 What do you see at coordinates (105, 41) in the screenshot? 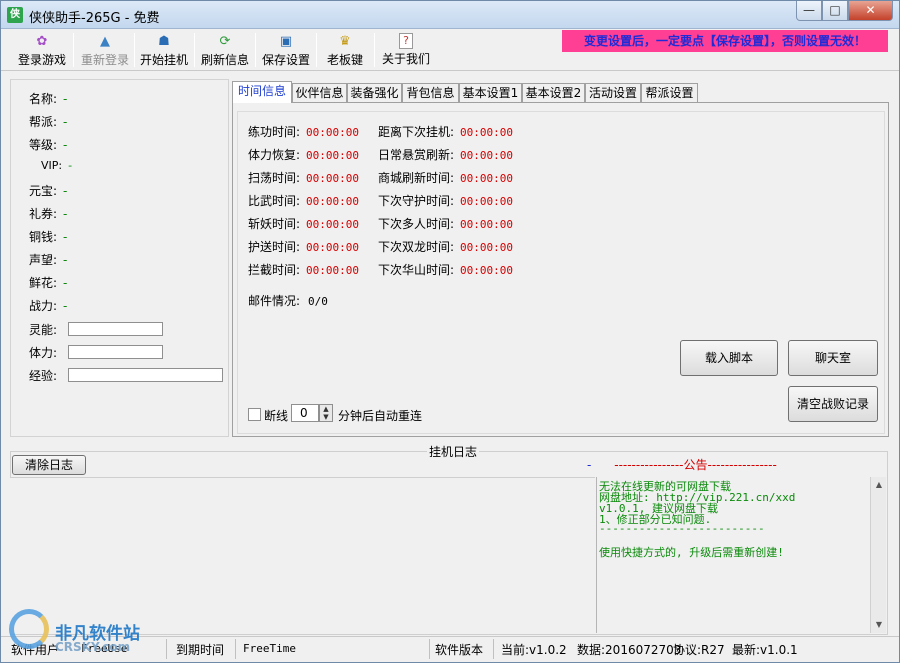
I see `up-arrow-icon: ▲` at bounding box center [105, 41].